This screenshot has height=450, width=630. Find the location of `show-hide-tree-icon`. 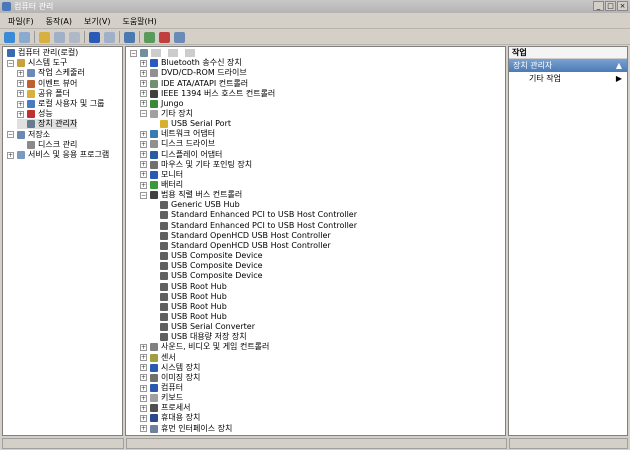

show-hide-tree-icon is located at coordinates (59, 37).